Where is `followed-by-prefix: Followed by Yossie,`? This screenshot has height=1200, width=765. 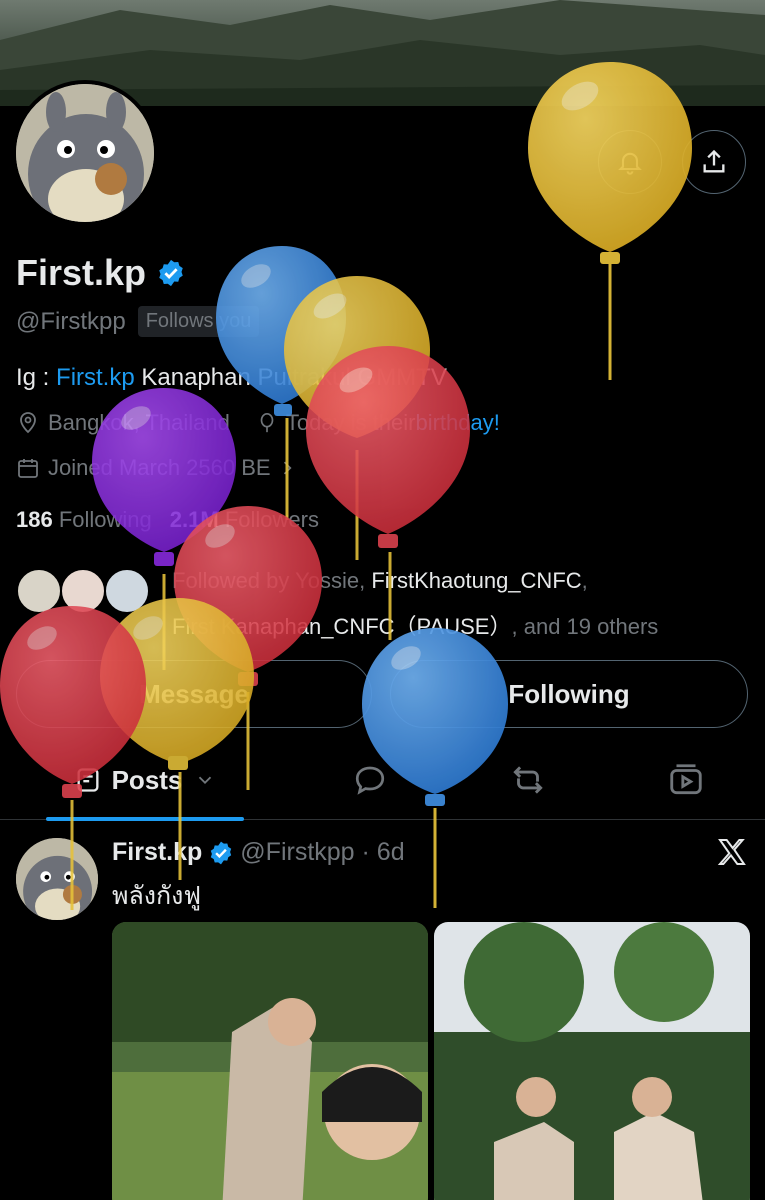
followed-by-prefix: Followed by Yossie, is located at coordinates (272, 580).